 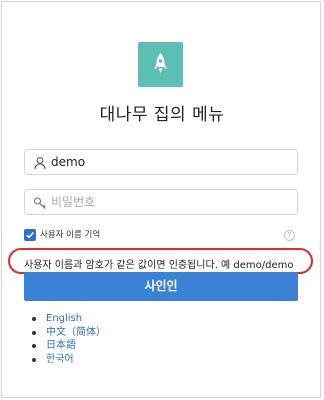 I want to click on password-field, so click(x=161, y=202).